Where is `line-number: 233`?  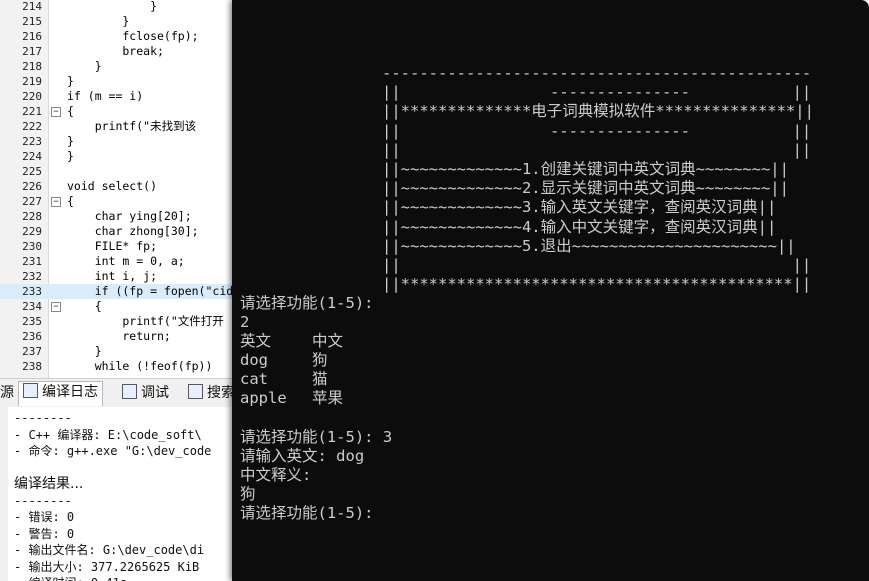
line-number: 233 is located at coordinates (32, 291).